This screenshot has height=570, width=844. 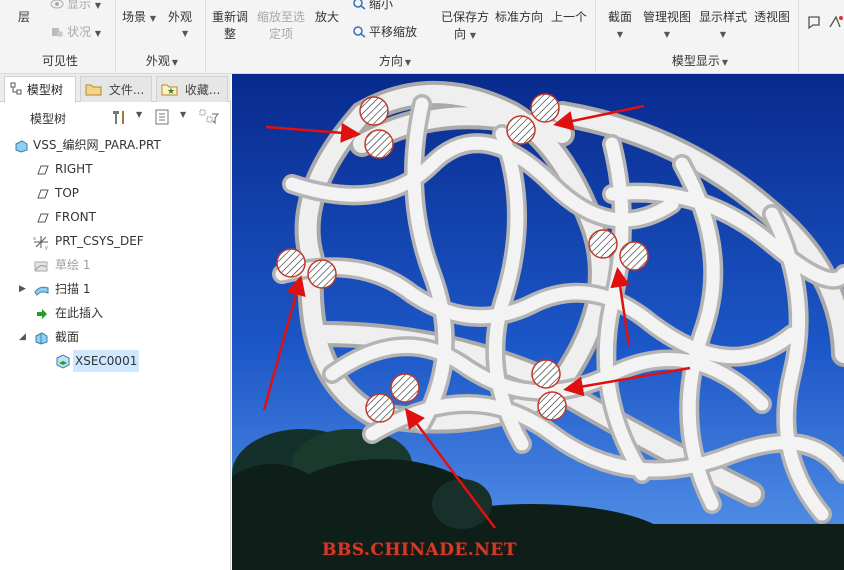 What do you see at coordinates (41, 337) in the screenshot?
I see `section-folder-icon` at bounding box center [41, 337].